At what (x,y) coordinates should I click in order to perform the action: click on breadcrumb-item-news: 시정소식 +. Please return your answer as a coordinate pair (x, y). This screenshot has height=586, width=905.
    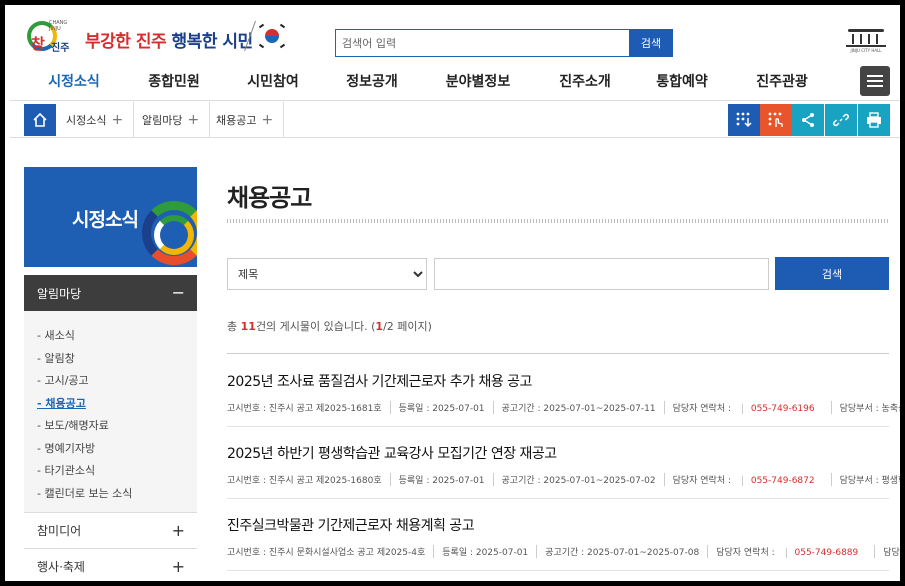
    Looking at the image, I should click on (95, 120).